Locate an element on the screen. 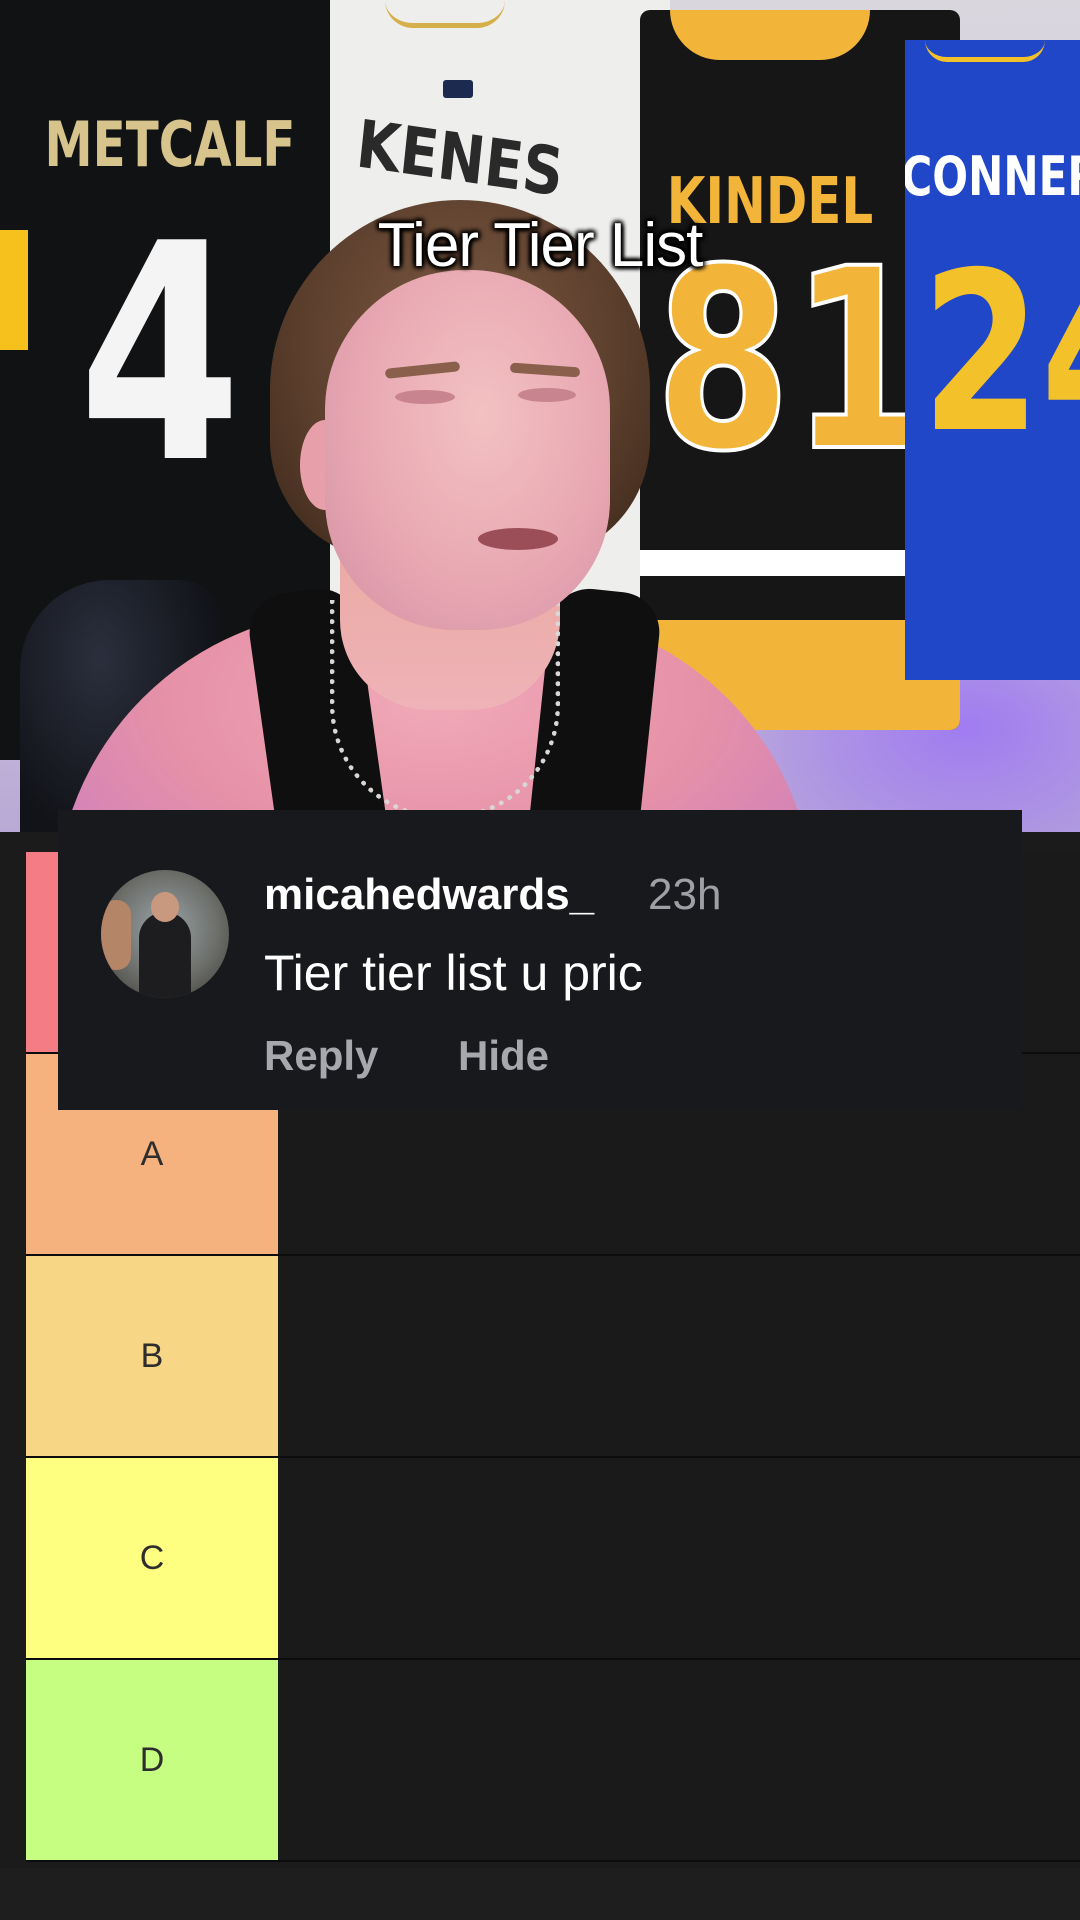 Image resolution: width=1080 pixels, height=1920 pixels. tier-label: D is located at coordinates (152, 1760).